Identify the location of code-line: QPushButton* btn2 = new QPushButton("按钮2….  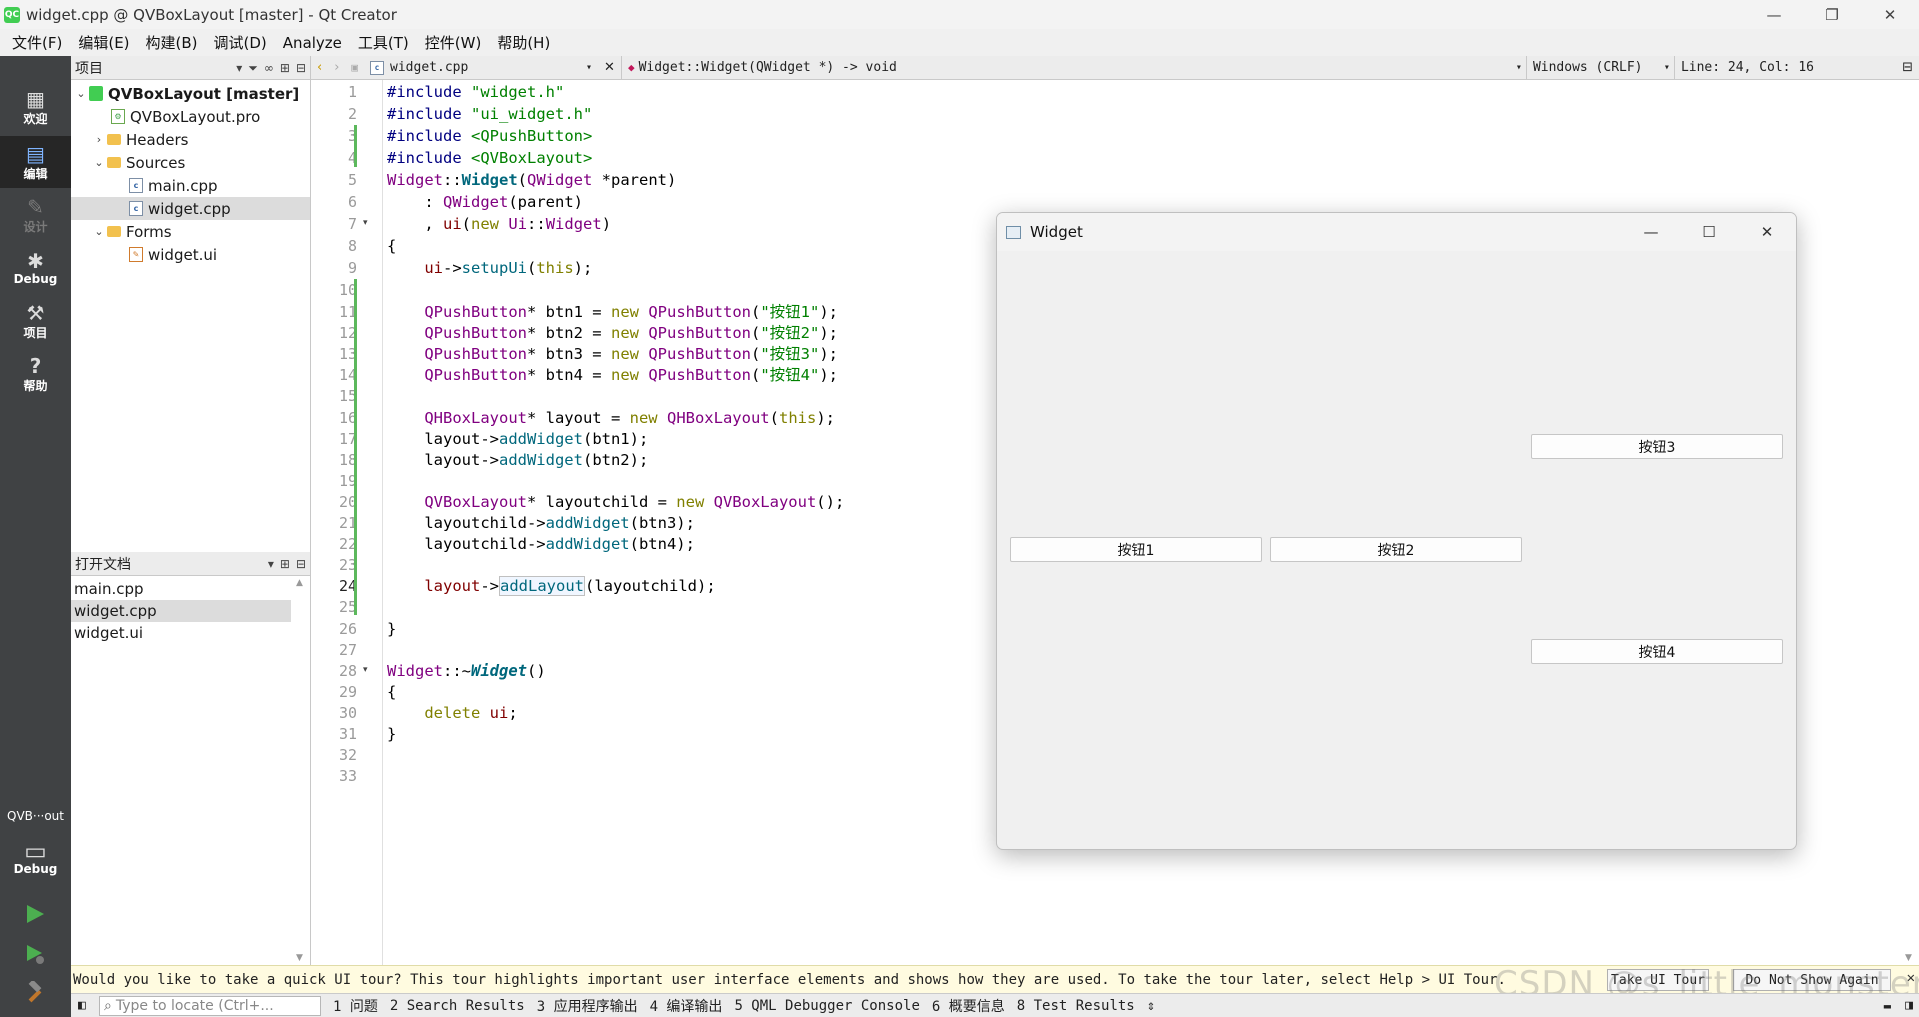
(612, 333).